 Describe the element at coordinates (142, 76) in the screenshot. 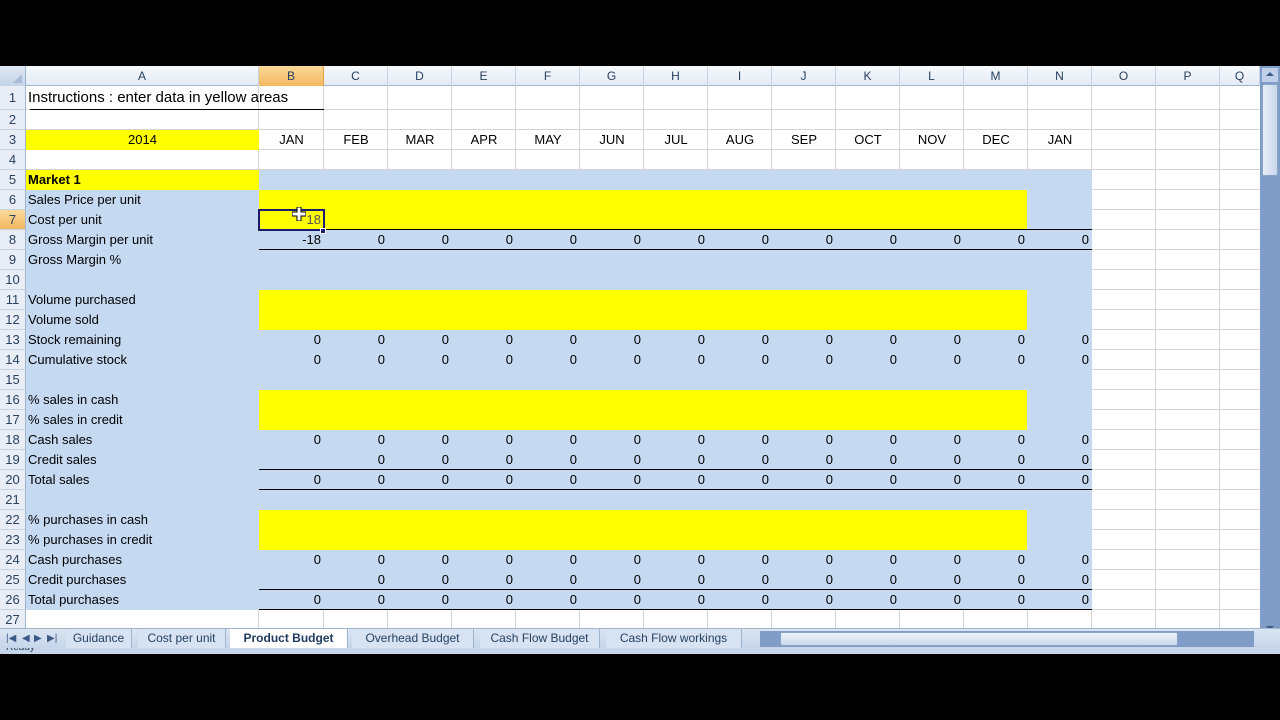

I see `column-header-a: A` at that location.